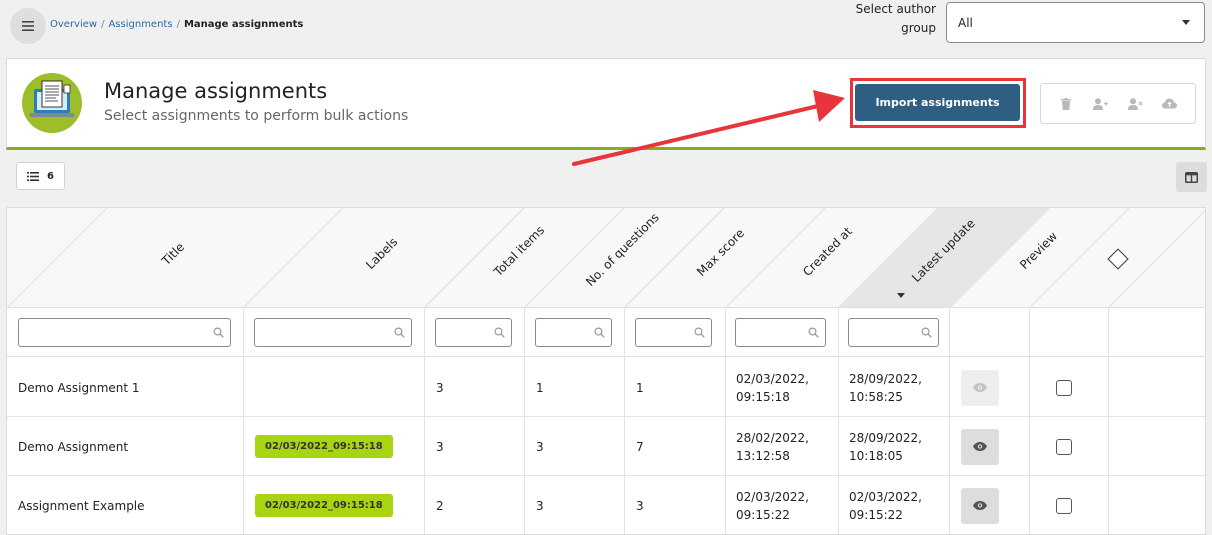 This screenshot has width=1212, height=535. Describe the element at coordinates (1135, 104) in the screenshot. I see `remove-user-icon` at that location.